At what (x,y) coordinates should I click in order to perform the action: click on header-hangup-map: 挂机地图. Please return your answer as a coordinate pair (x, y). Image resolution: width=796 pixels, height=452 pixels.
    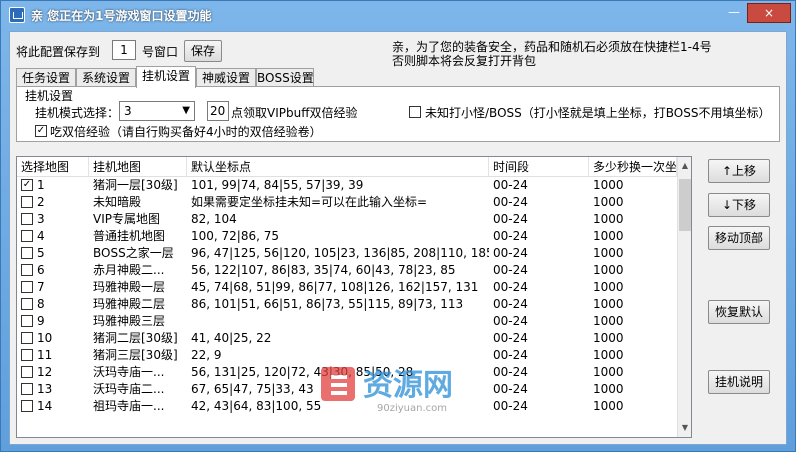
    Looking at the image, I should click on (138, 167).